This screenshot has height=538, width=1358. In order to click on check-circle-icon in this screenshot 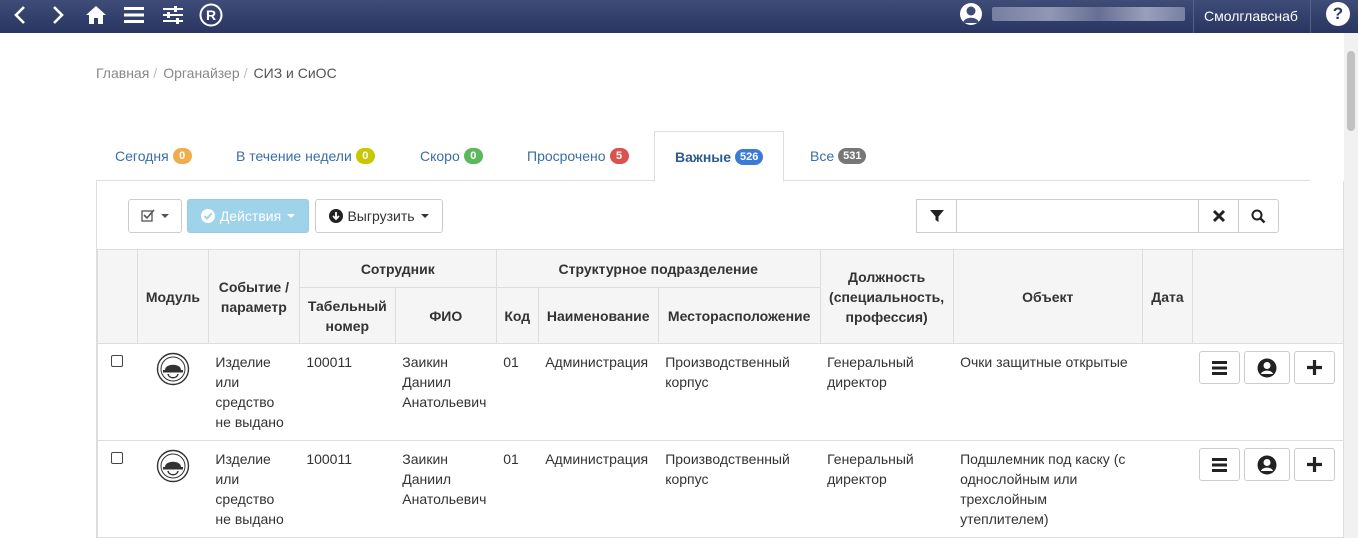, I will do `click(207, 216)`.